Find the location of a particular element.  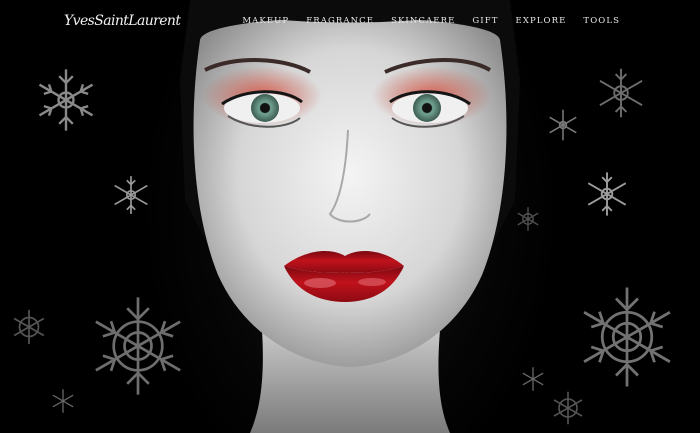

nav-item-gift: GIFT is located at coordinates (485, 21).